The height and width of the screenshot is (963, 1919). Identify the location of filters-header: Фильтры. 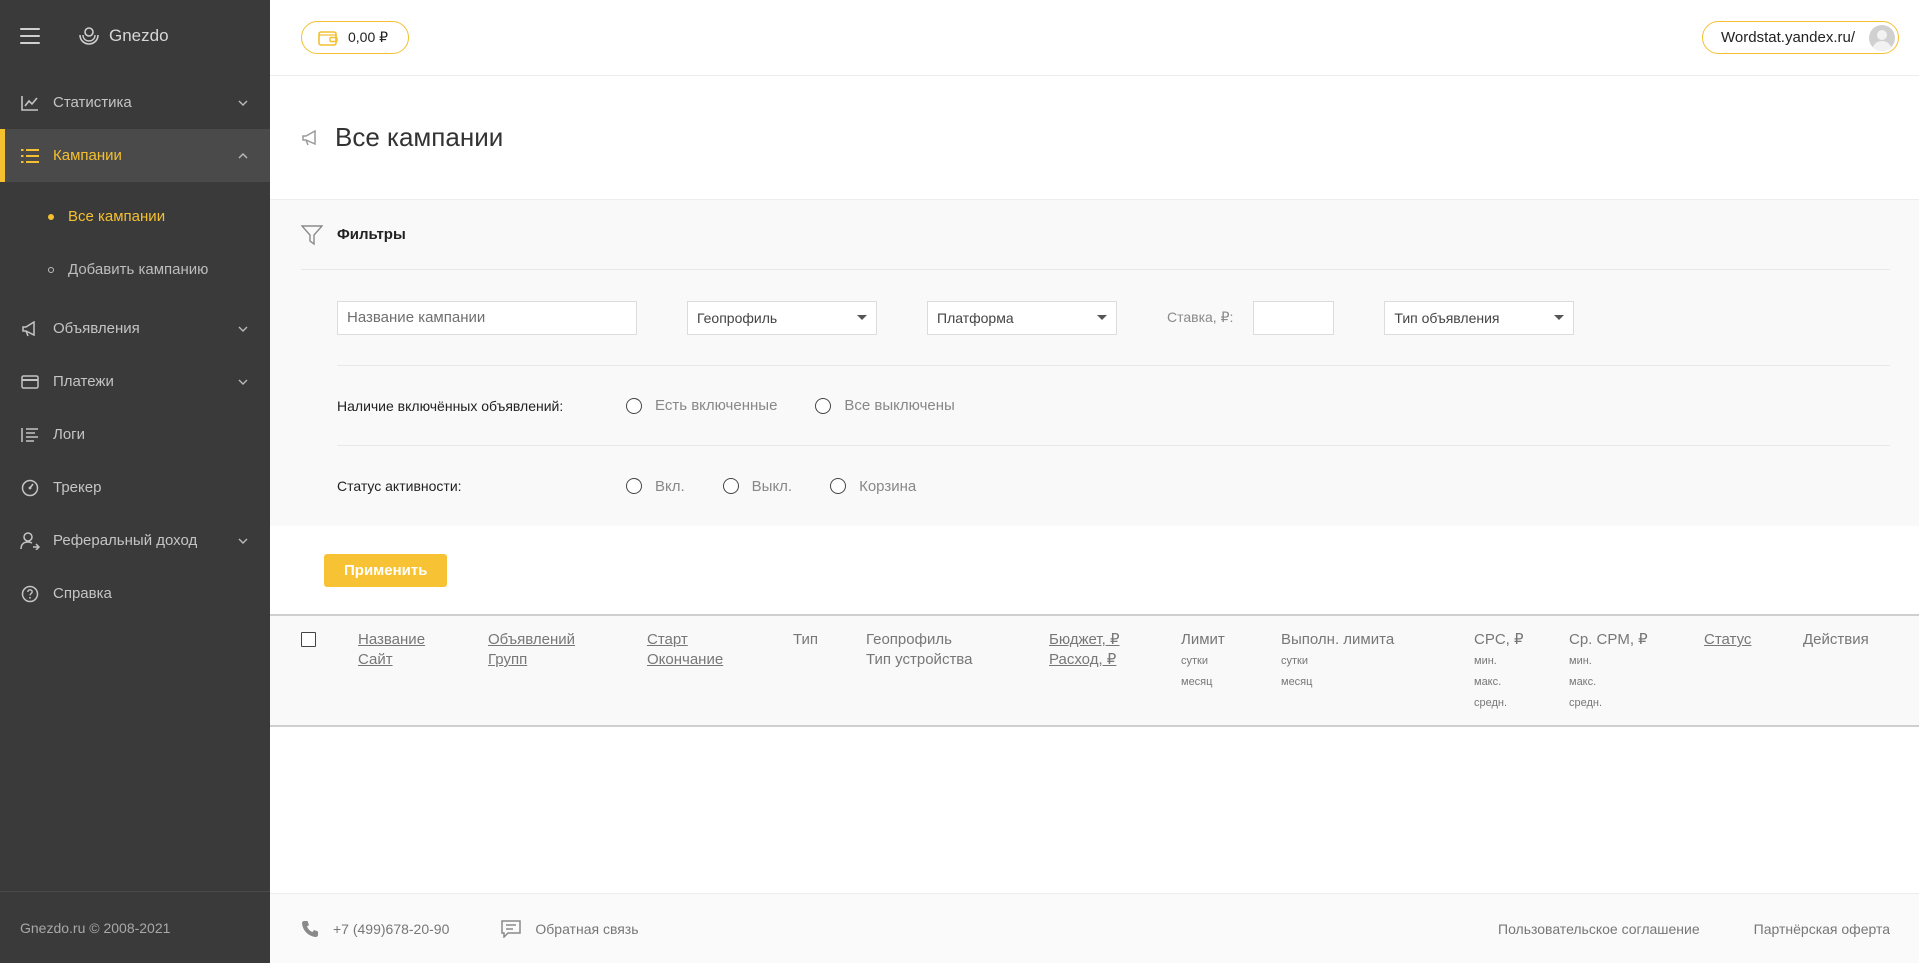
(1095, 235).